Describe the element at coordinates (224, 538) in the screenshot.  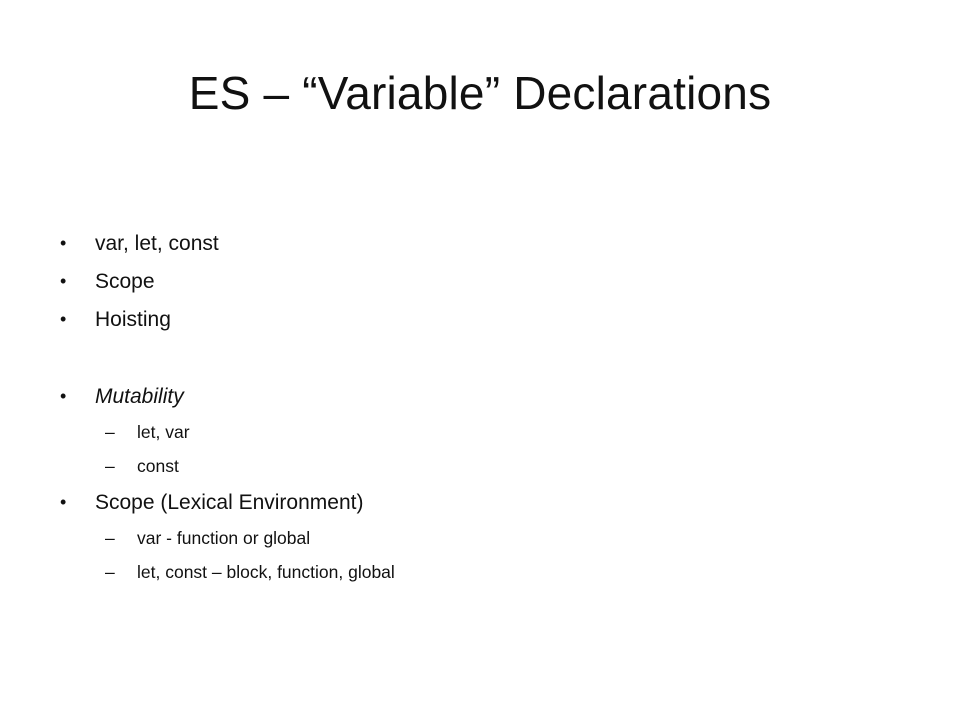
I see `sub-bullet-text: var - function or global` at that location.